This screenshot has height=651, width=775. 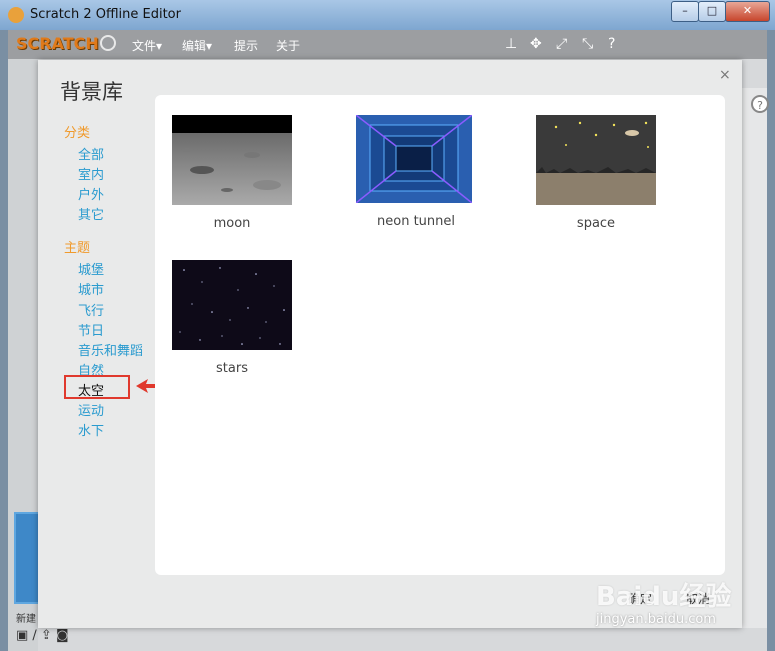 What do you see at coordinates (288, 45) in the screenshot?
I see `menu-about: 关于` at bounding box center [288, 45].